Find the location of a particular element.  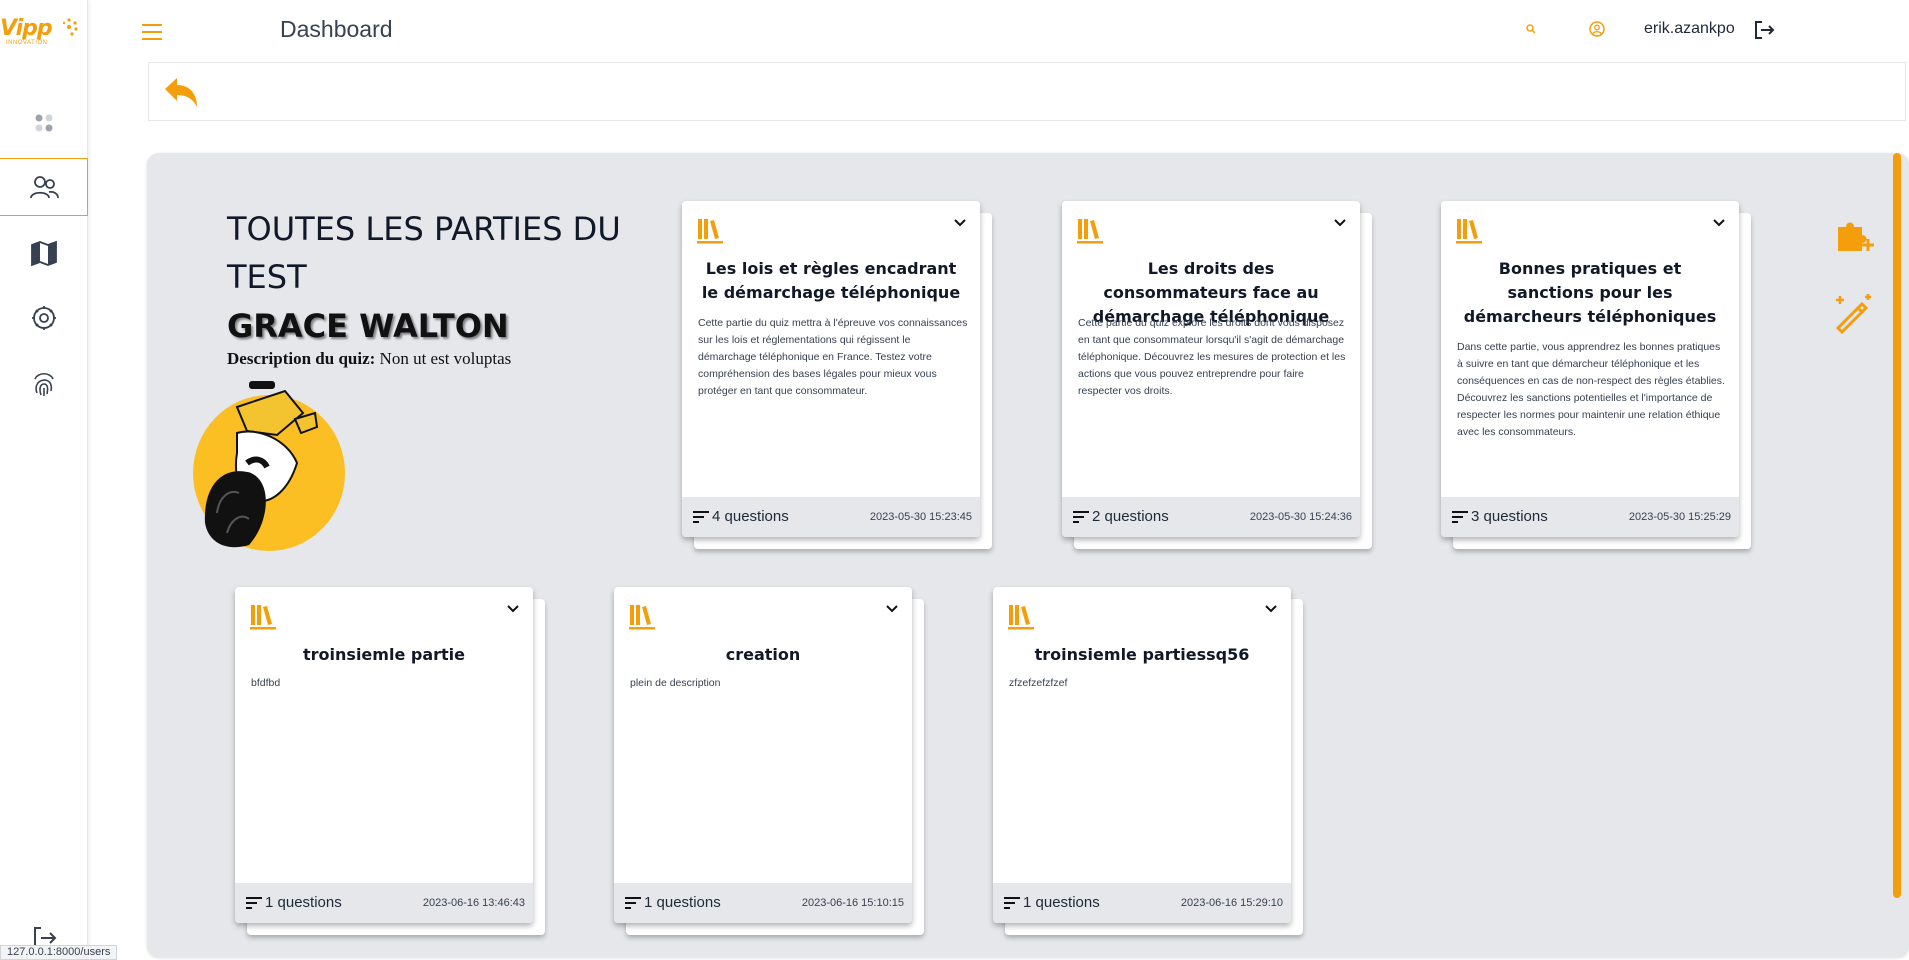

puzzle-illustration is located at coordinates (269, 466).